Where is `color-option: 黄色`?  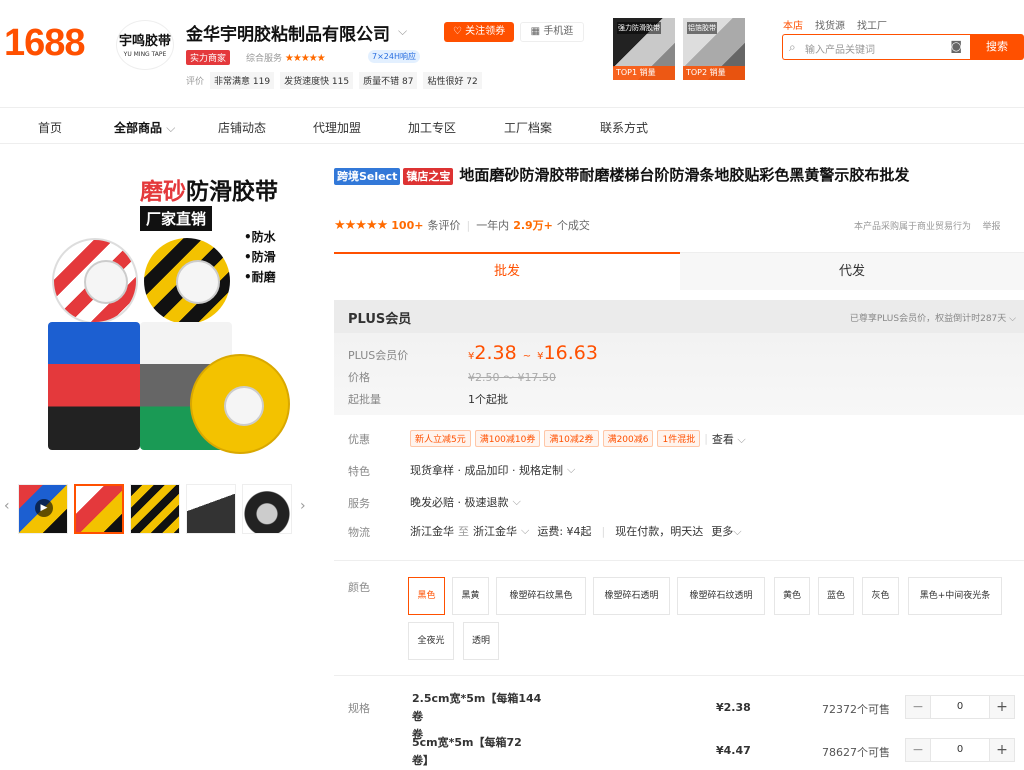 color-option: 黄色 is located at coordinates (792, 596).